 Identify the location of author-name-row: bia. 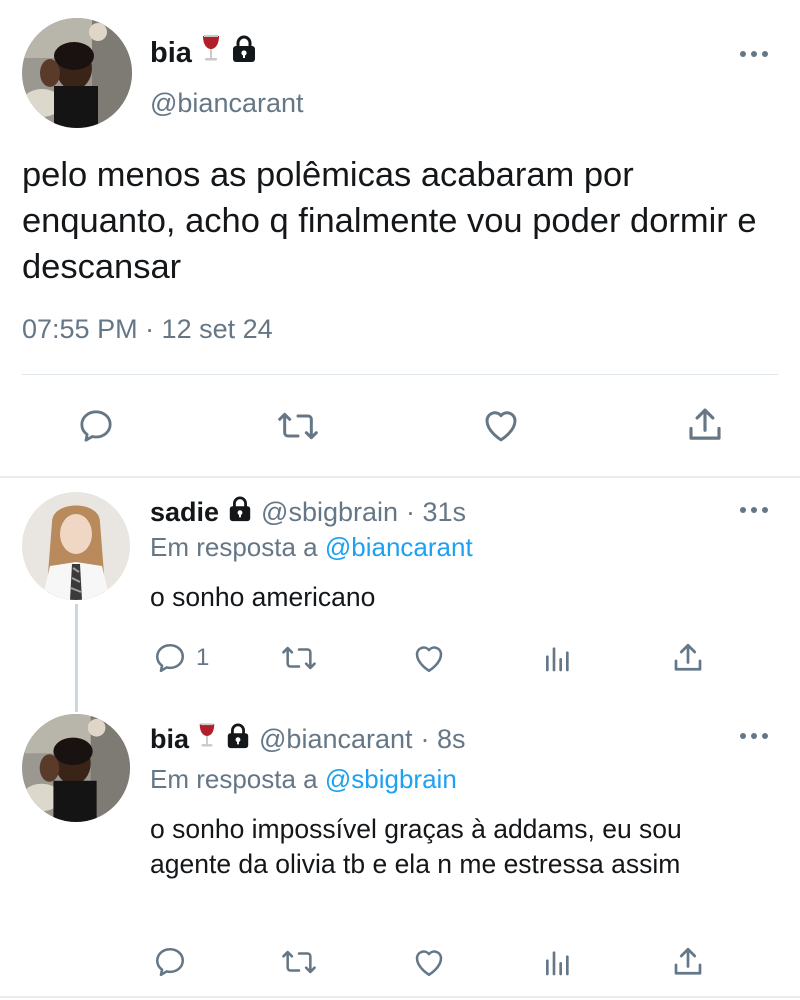
(204, 53).